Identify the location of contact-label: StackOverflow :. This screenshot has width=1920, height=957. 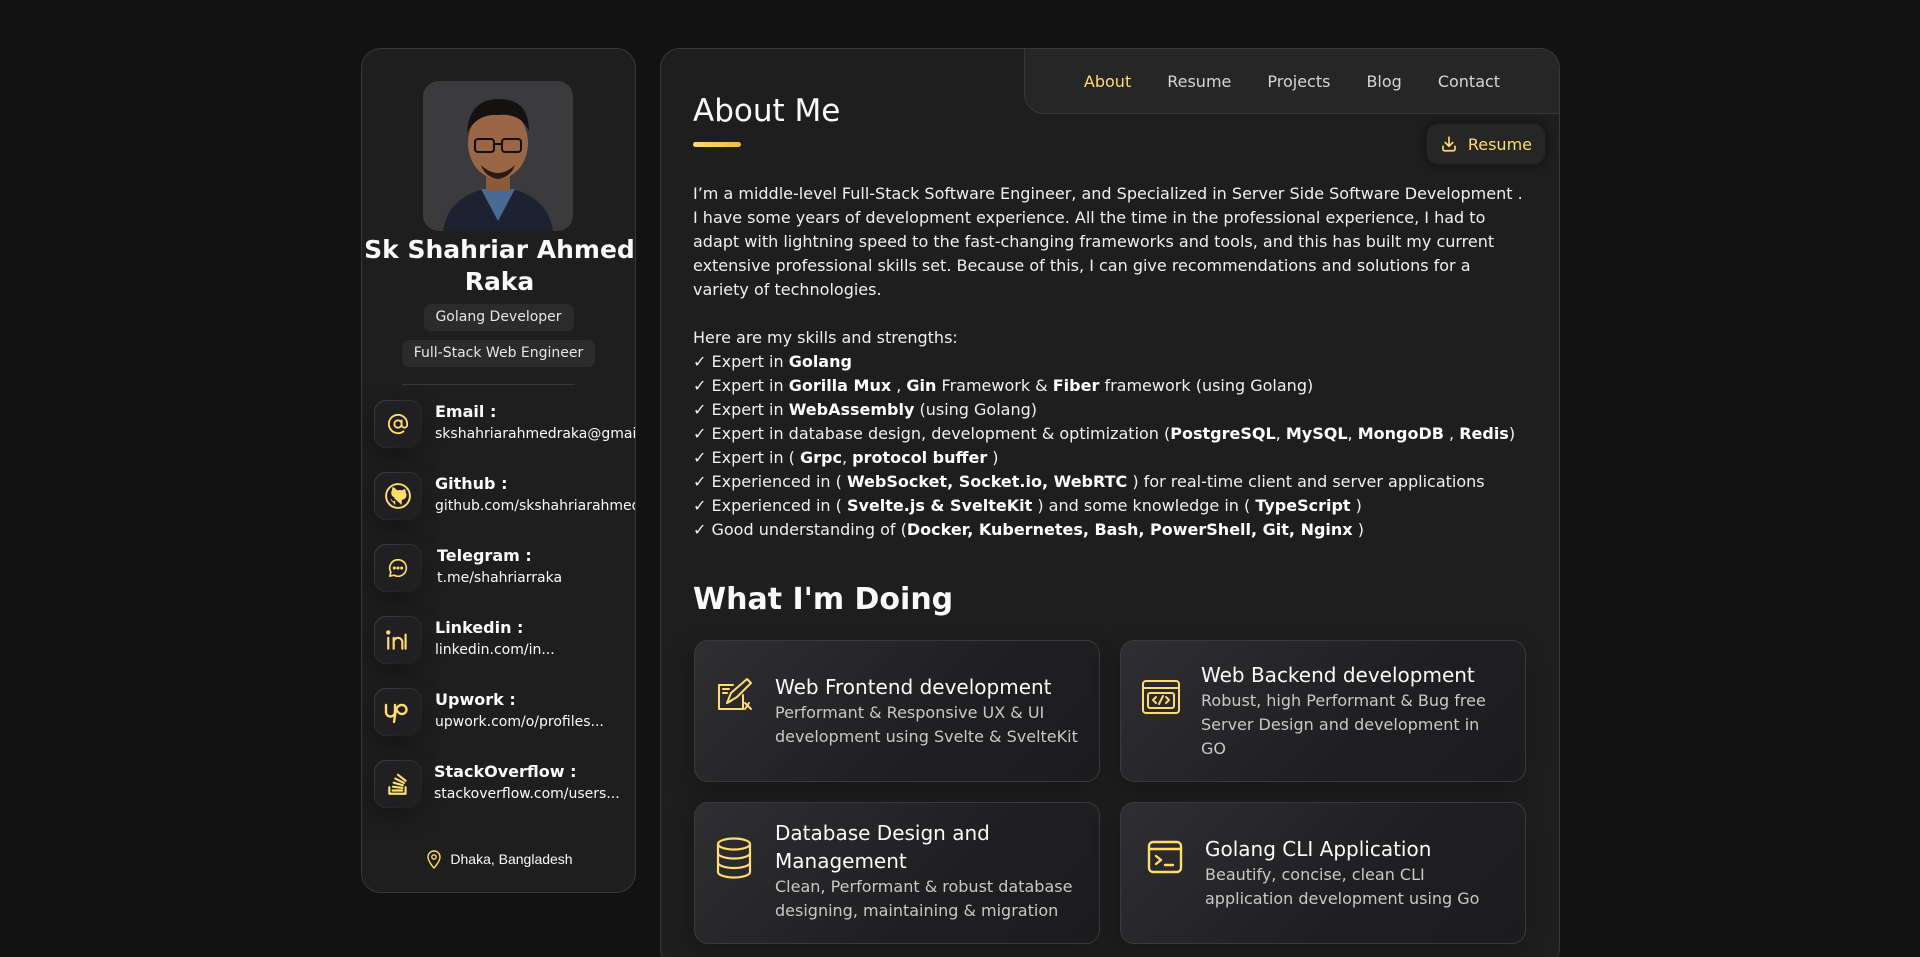
(505, 771).